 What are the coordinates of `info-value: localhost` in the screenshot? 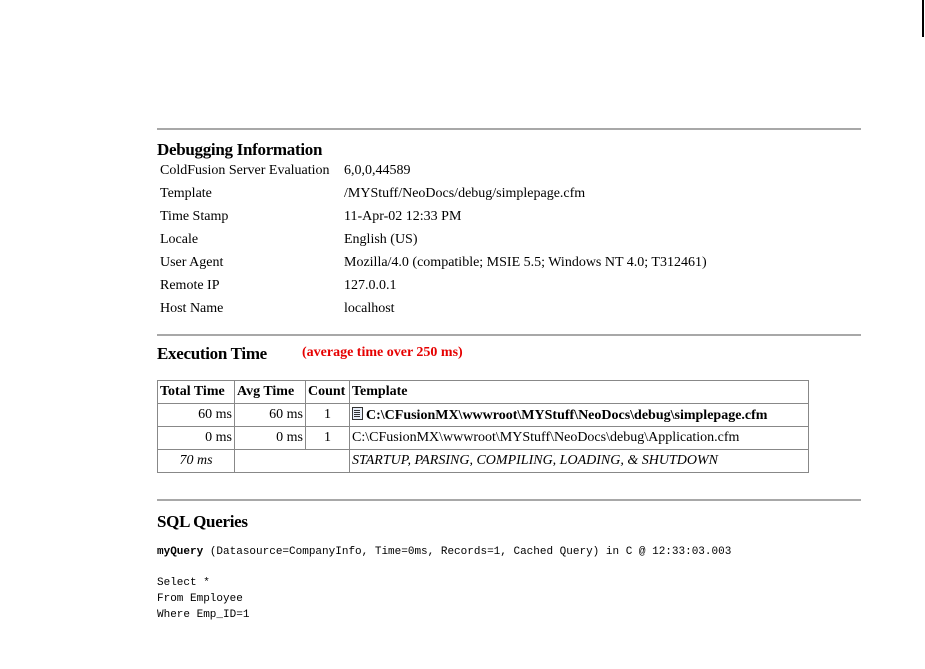 It's located at (369, 308).